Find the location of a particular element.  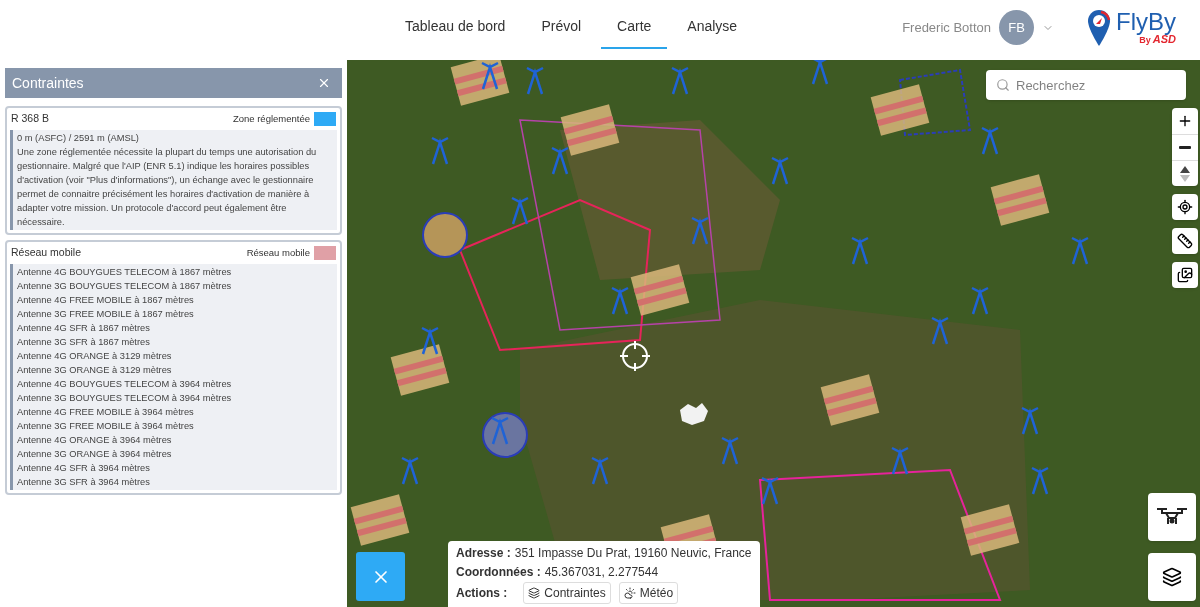

locate-icon is located at coordinates (1185, 207).